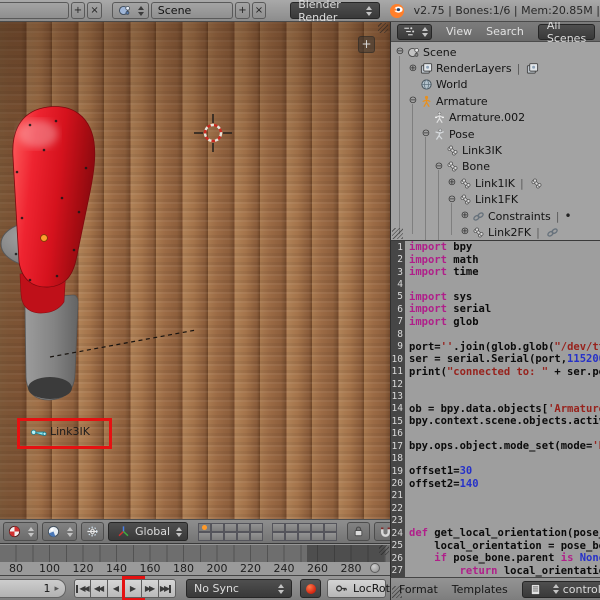 This screenshot has height=600, width=600. What do you see at coordinates (495, 232) in the screenshot?
I see `outliner-item-link2fk: ⊕ Link2FK |` at bounding box center [495, 232].